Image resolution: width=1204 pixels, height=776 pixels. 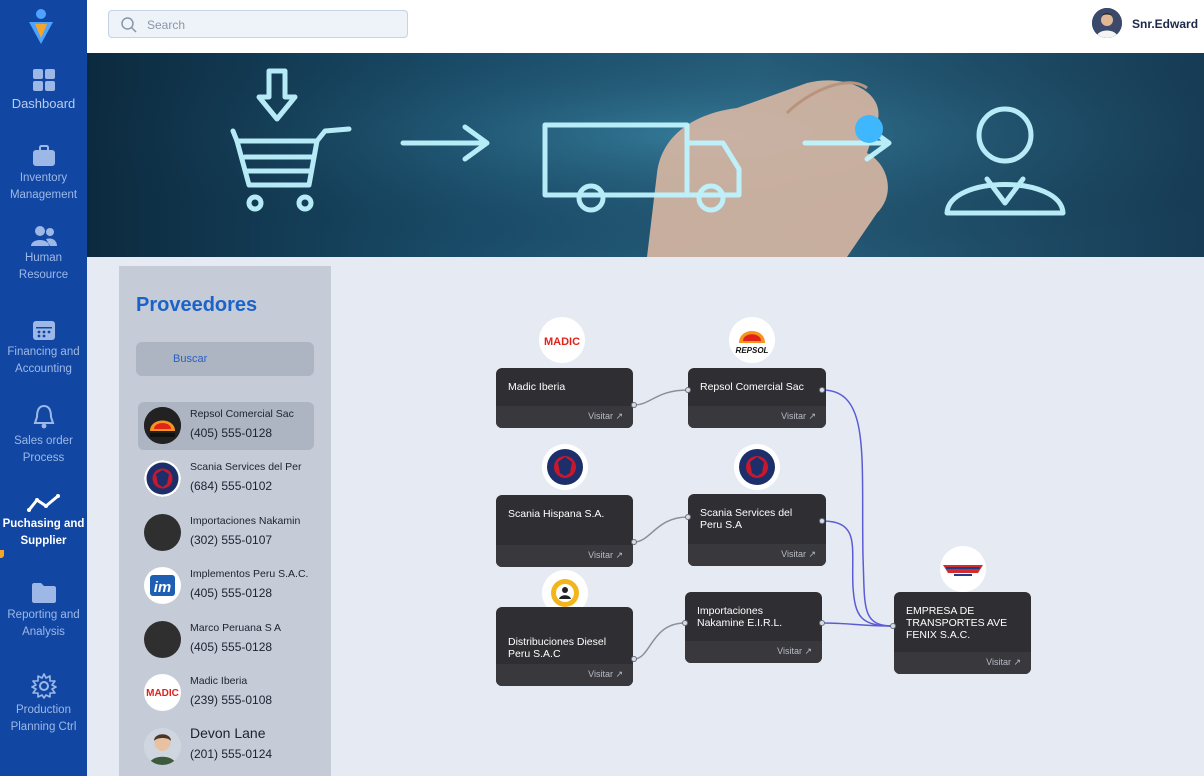 I want to click on nav-human-resource: Human Resource, so click(x=43, y=254).